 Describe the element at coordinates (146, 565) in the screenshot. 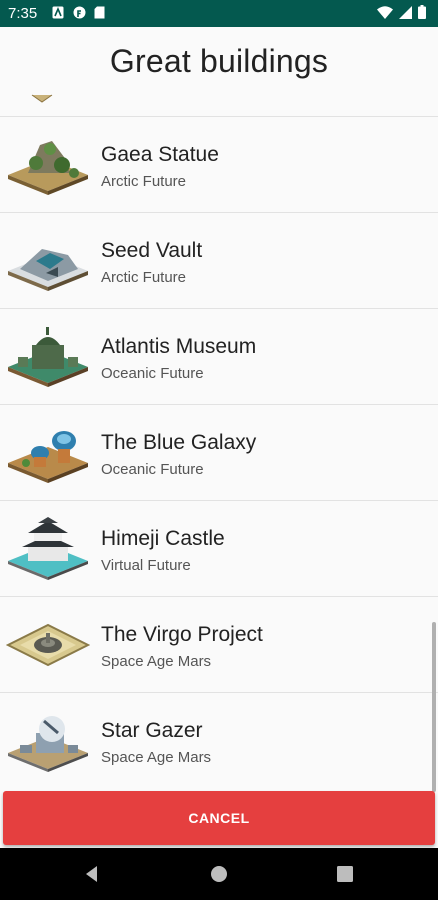

I see `building-era: Virtual Future` at that location.